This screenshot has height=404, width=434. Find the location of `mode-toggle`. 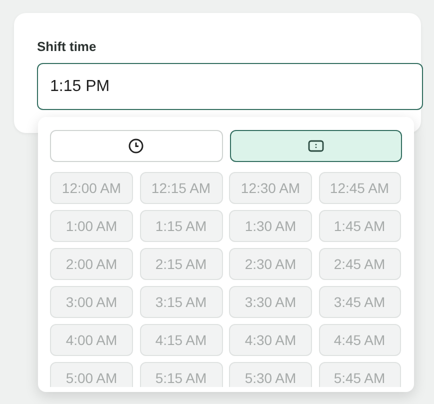

mode-toggle is located at coordinates (316, 146).